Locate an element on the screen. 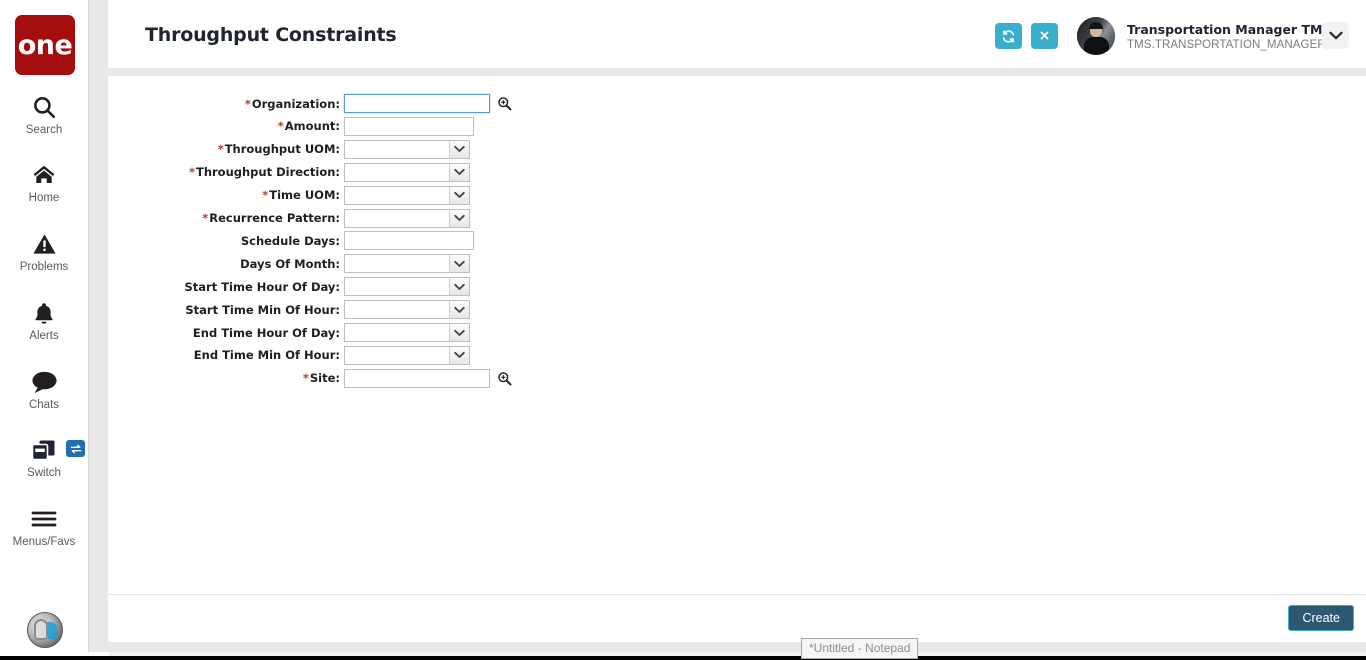 Image resolution: width=1366 pixels, height=660 pixels. create-button: Create is located at coordinates (1321, 618).